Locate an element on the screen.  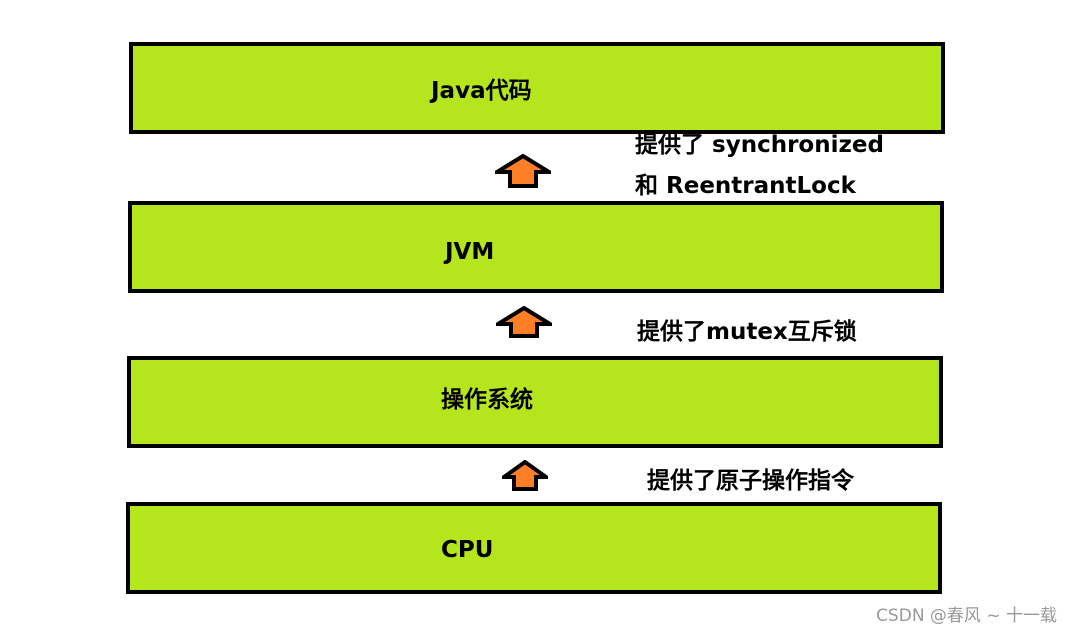
note-jvm-provides-line1: 提供了 synchronized is located at coordinates (759, 145).